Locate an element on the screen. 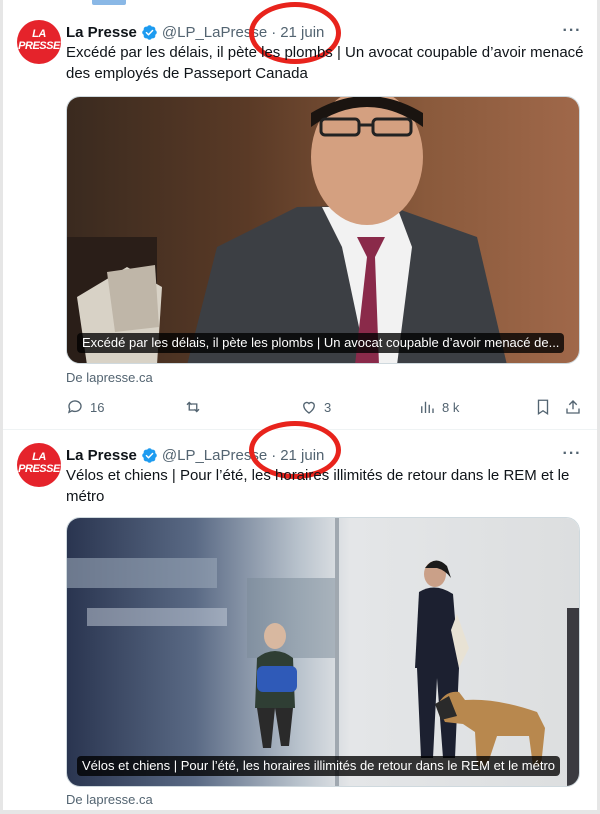 Image resolution: width=600 pixels, height=814 pixels. bookmark-button is located at coordinates (543, 407).